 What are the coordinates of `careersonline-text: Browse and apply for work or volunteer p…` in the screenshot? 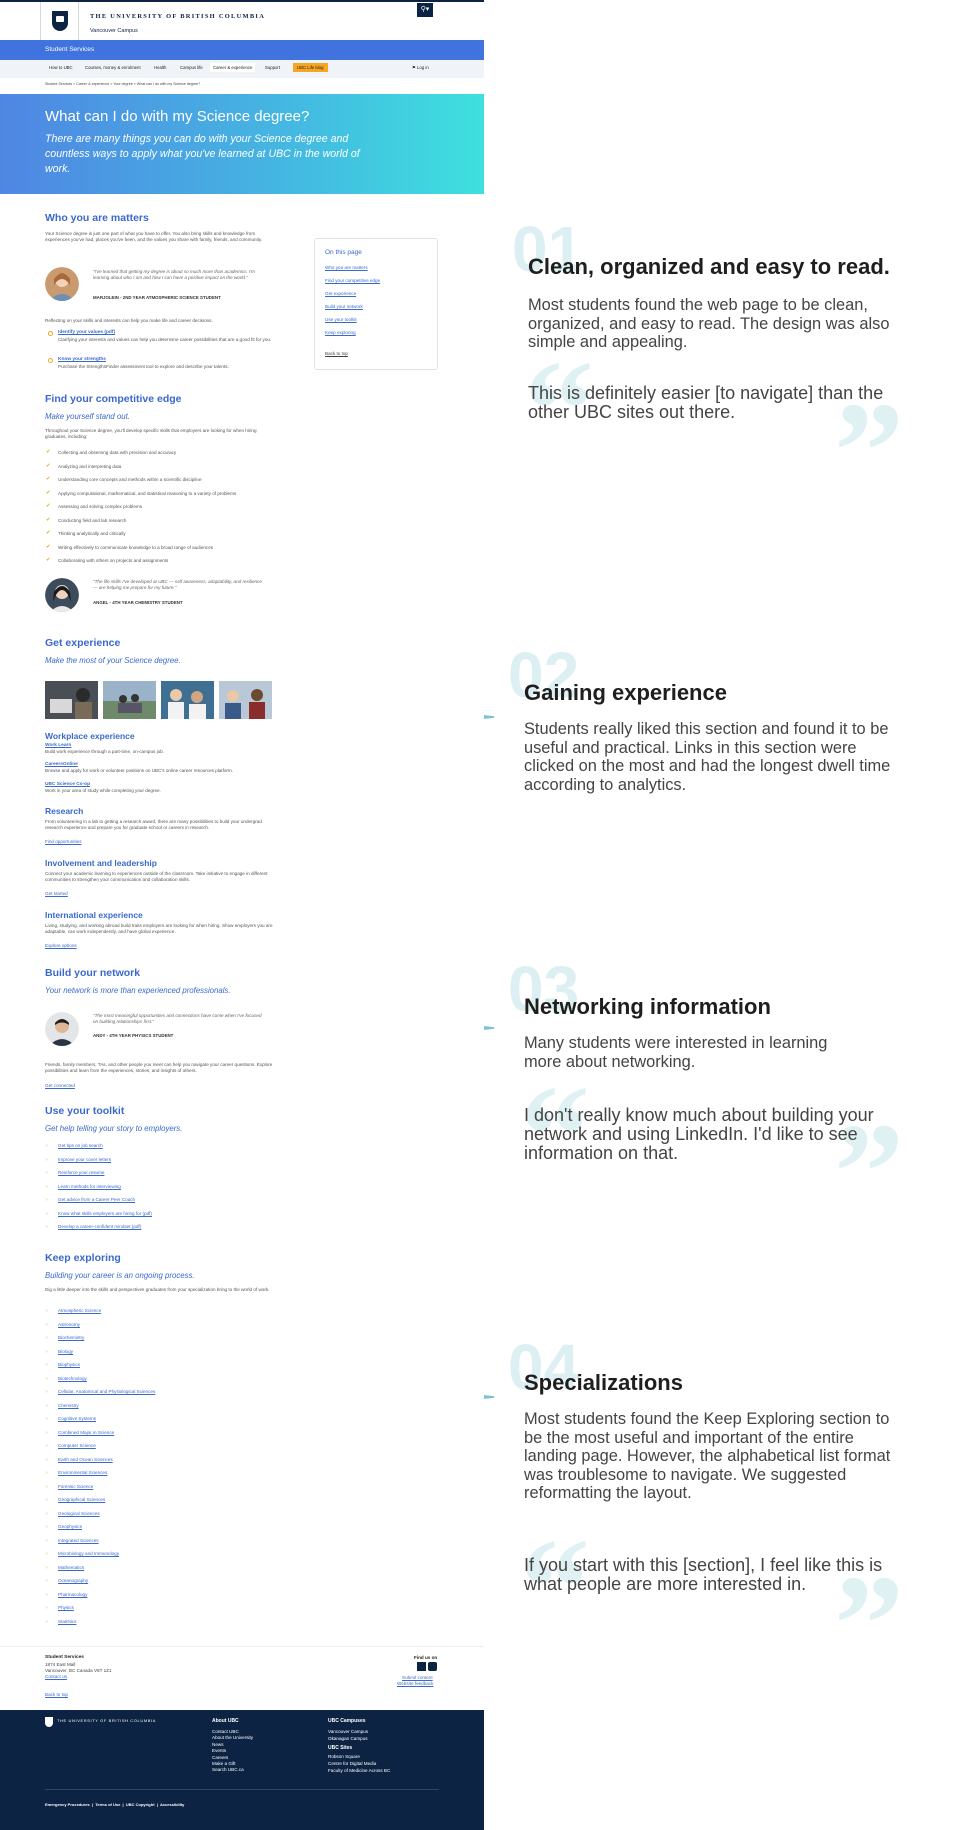 It's located at (139, 770).